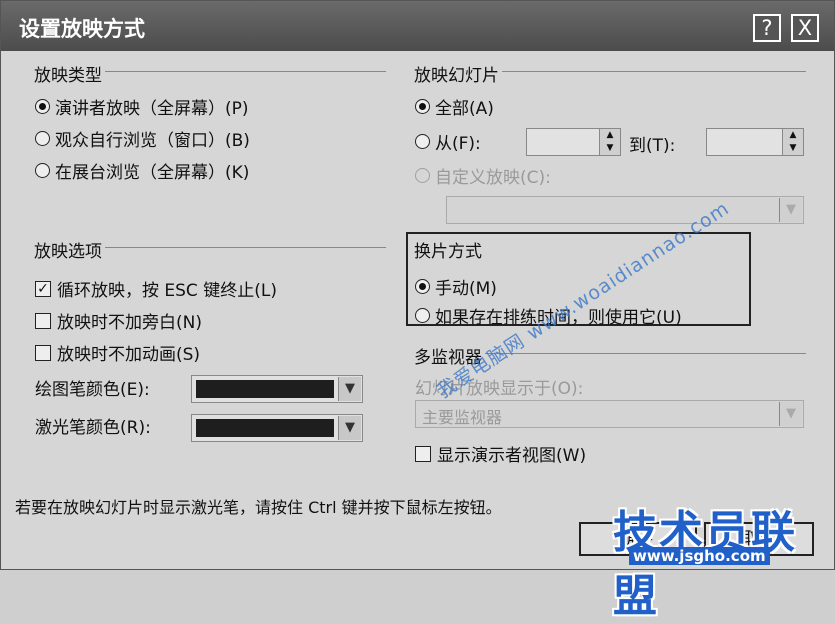  I want to click on display-monitor-value: 主要监视器, so click(462, 417).